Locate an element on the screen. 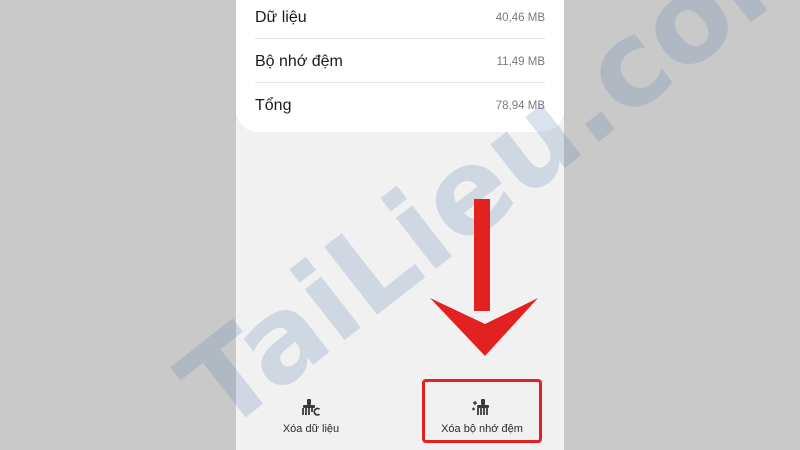 Image resolution: width=800 pixels, height=450 pixels. arrow-down-icon is located at coordinates (484, 277).